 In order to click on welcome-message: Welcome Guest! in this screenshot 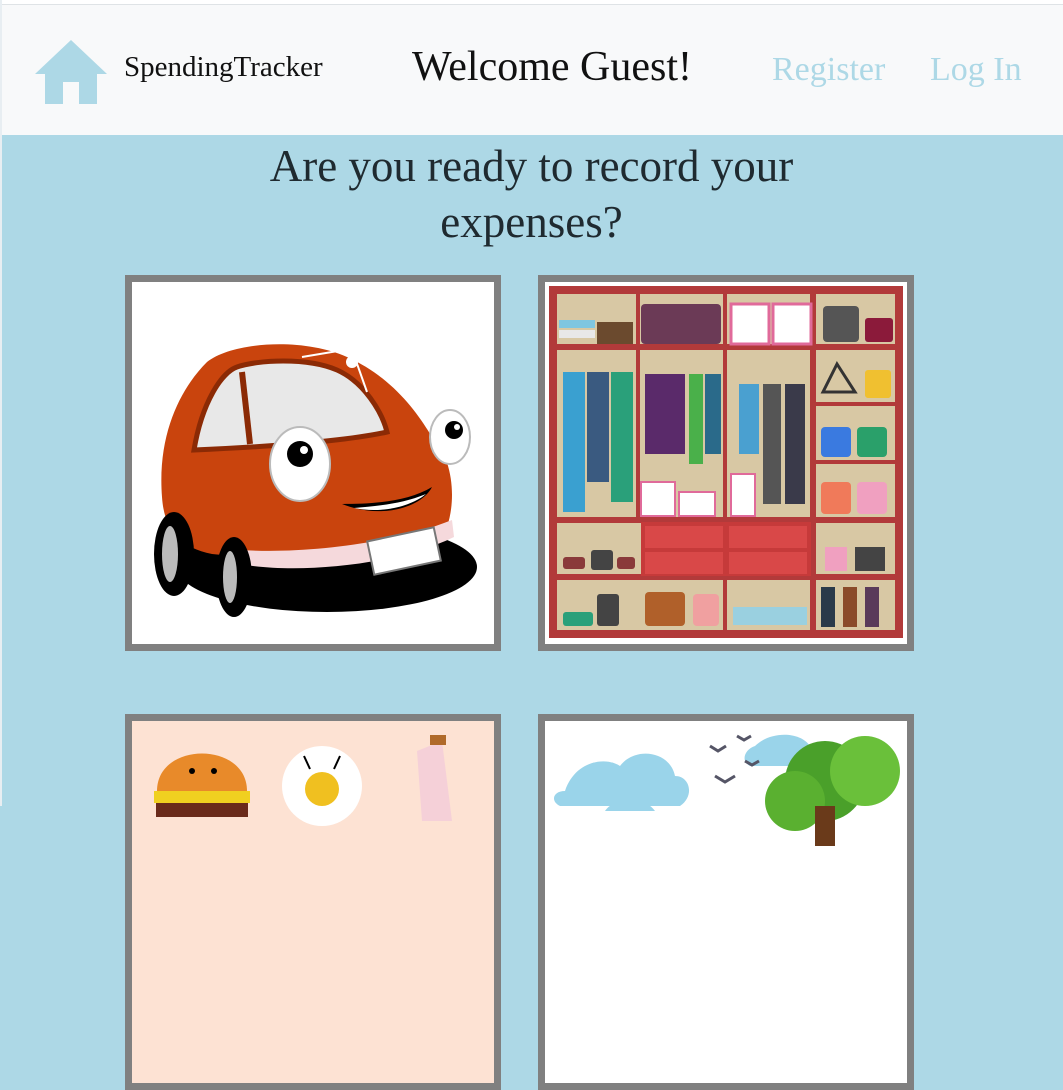, I will do `click(552, 67)`.